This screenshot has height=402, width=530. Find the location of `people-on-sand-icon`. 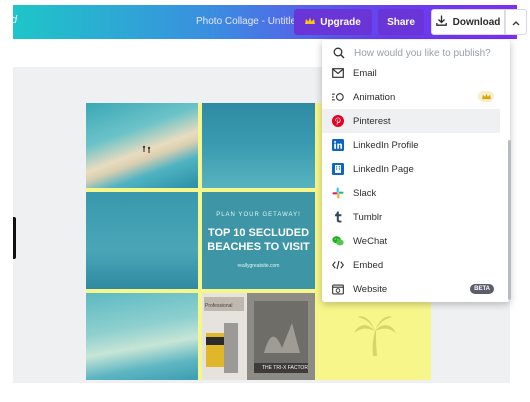

people-on-sand-icon is located at coordinates (146, 149).